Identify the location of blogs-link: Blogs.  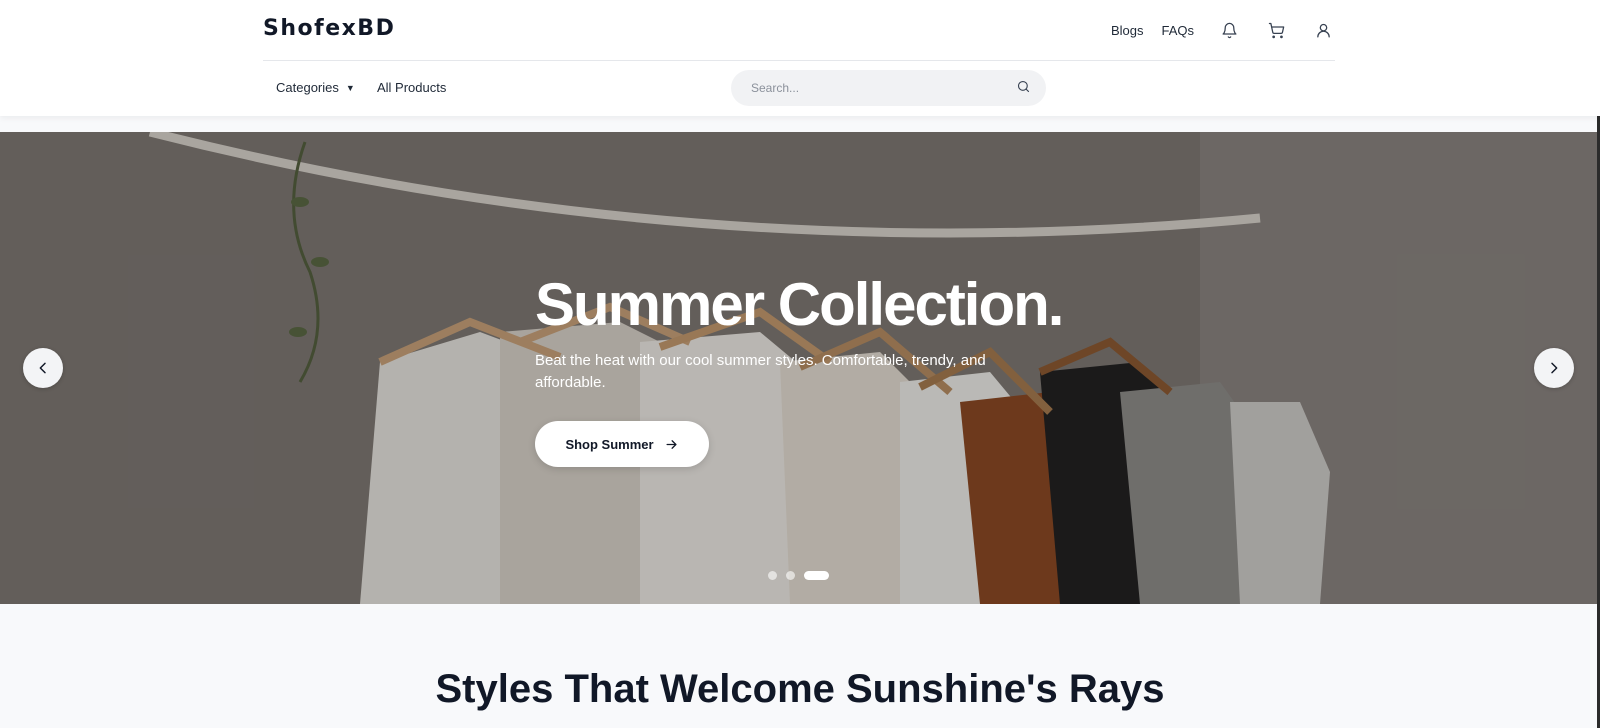
(1127, 30).